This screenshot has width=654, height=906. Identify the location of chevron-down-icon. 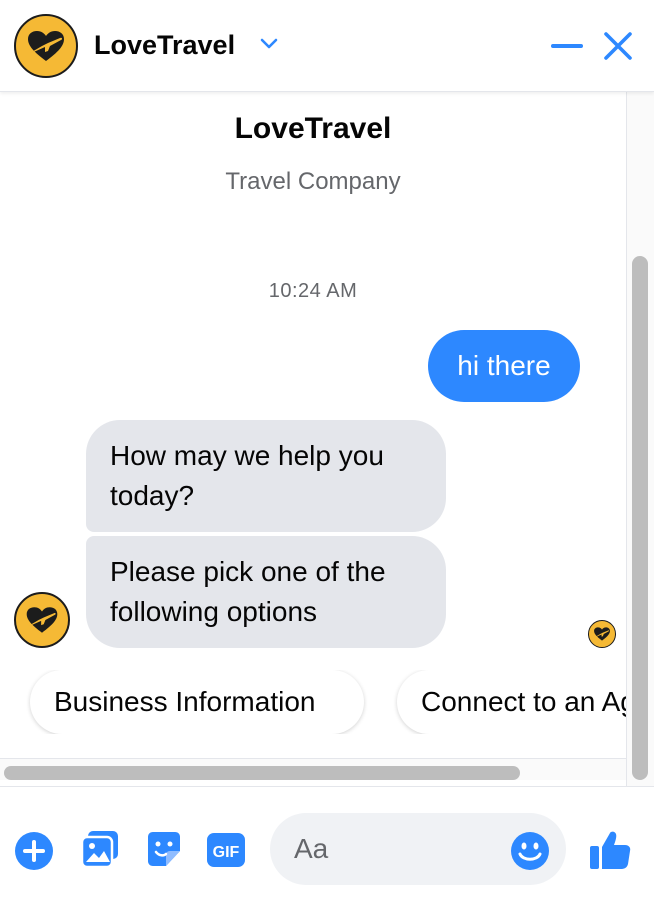
(269, 44).